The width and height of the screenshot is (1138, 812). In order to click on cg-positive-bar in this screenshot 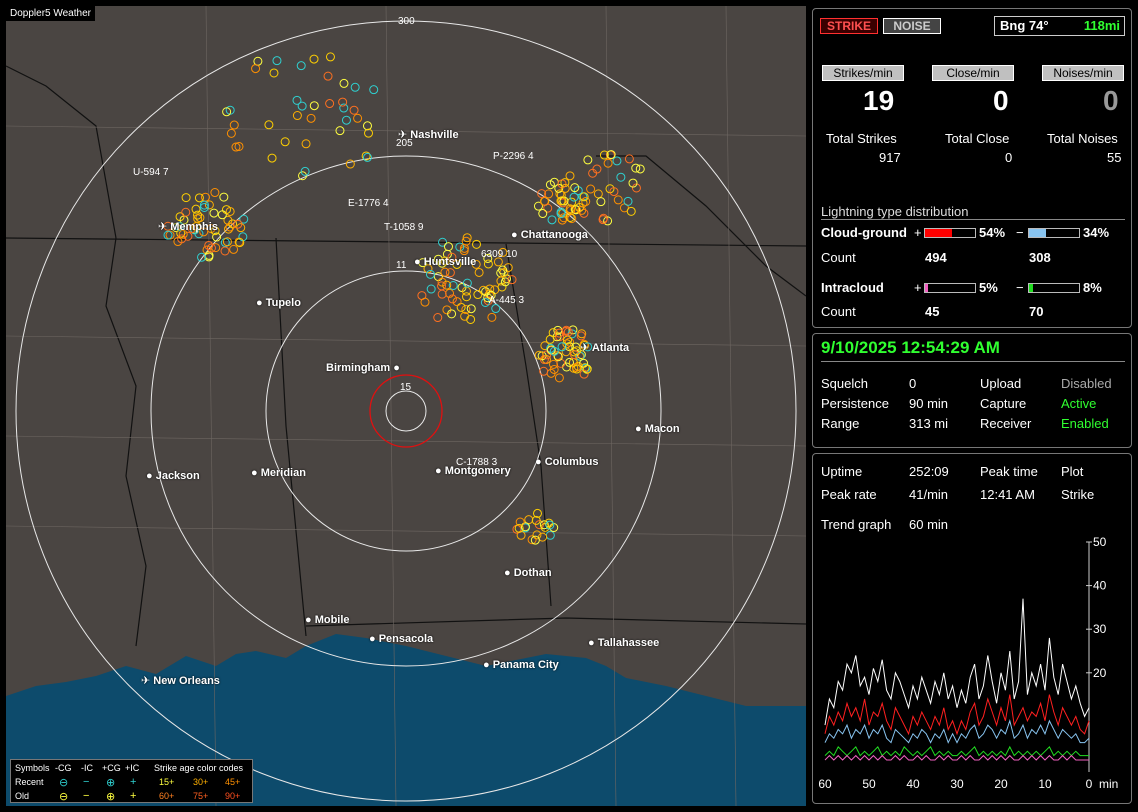, I will do `click(950, 233)`.